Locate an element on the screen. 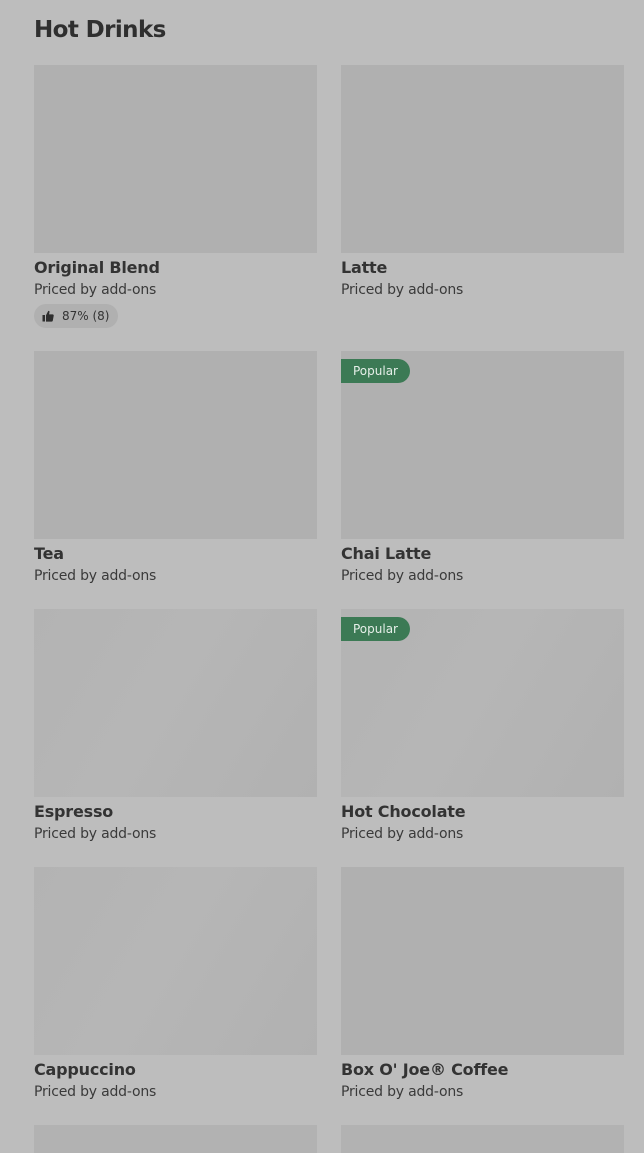  menu-item-tea: Tea Priced by add-ons is located at coordinates (175, 480).